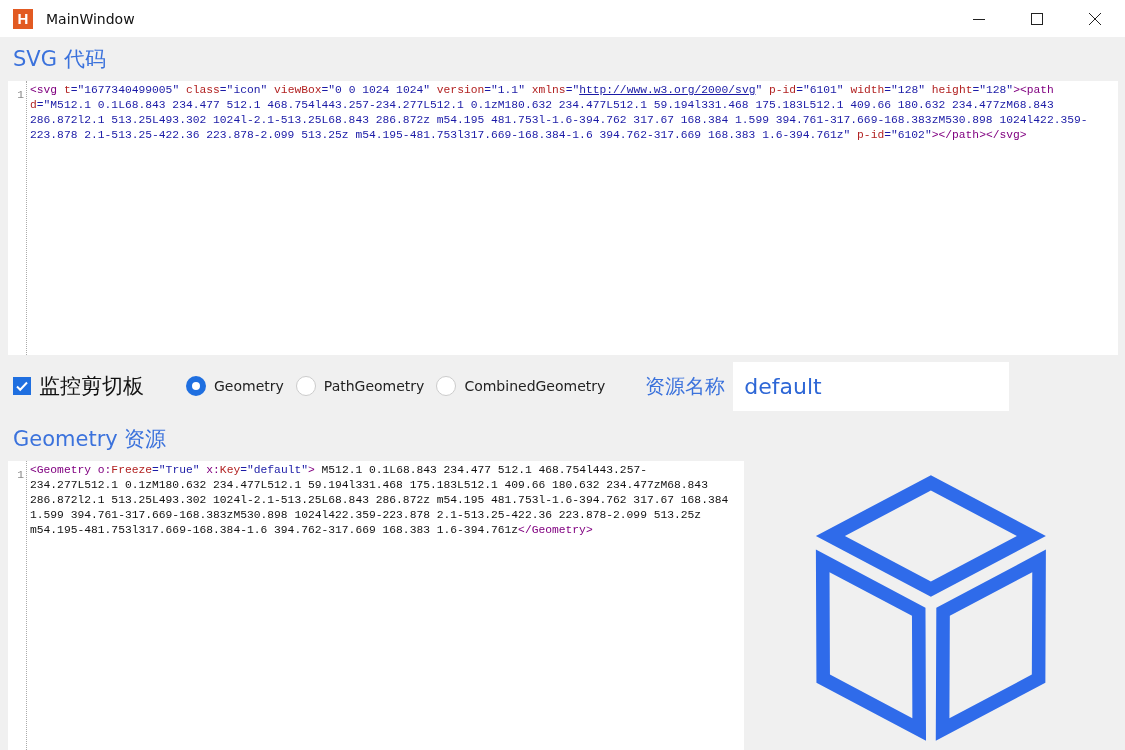 This screenshot has height=750, width=1125. I want to click on radio-circle, so click(196, 386).